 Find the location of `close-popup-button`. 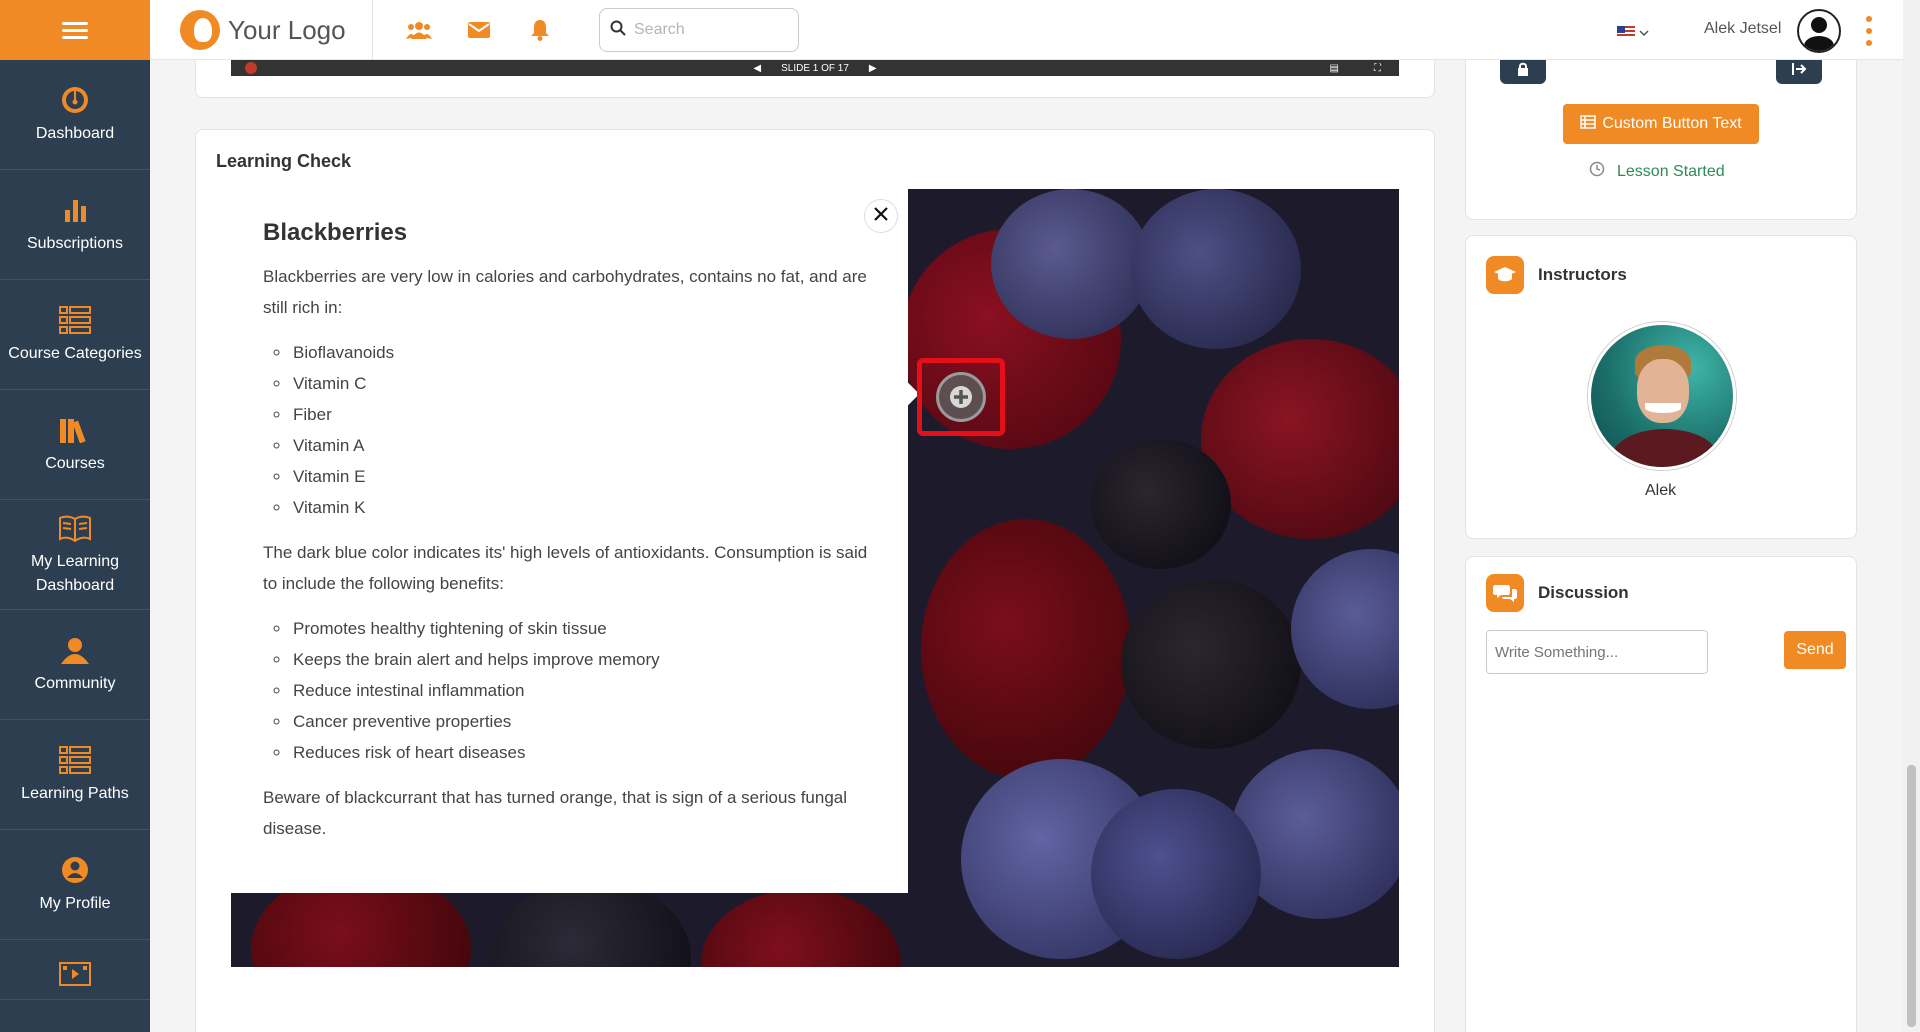

close-popup-button is located at coordinates (881, 216).